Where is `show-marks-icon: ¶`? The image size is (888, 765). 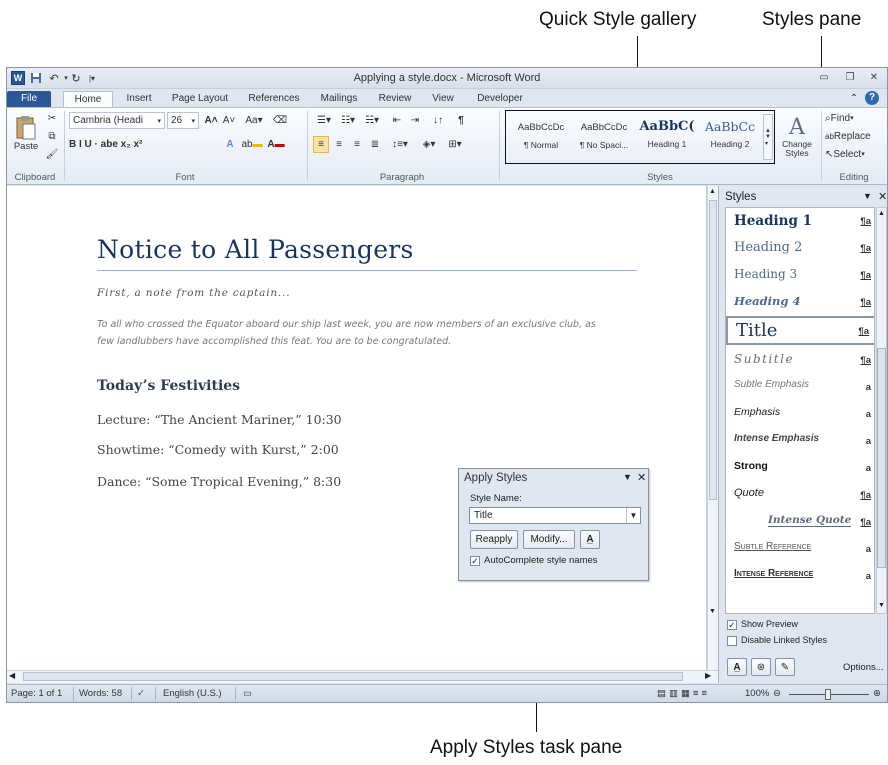 show-marks-icon: ¶ is located at coordinates (461, 120).